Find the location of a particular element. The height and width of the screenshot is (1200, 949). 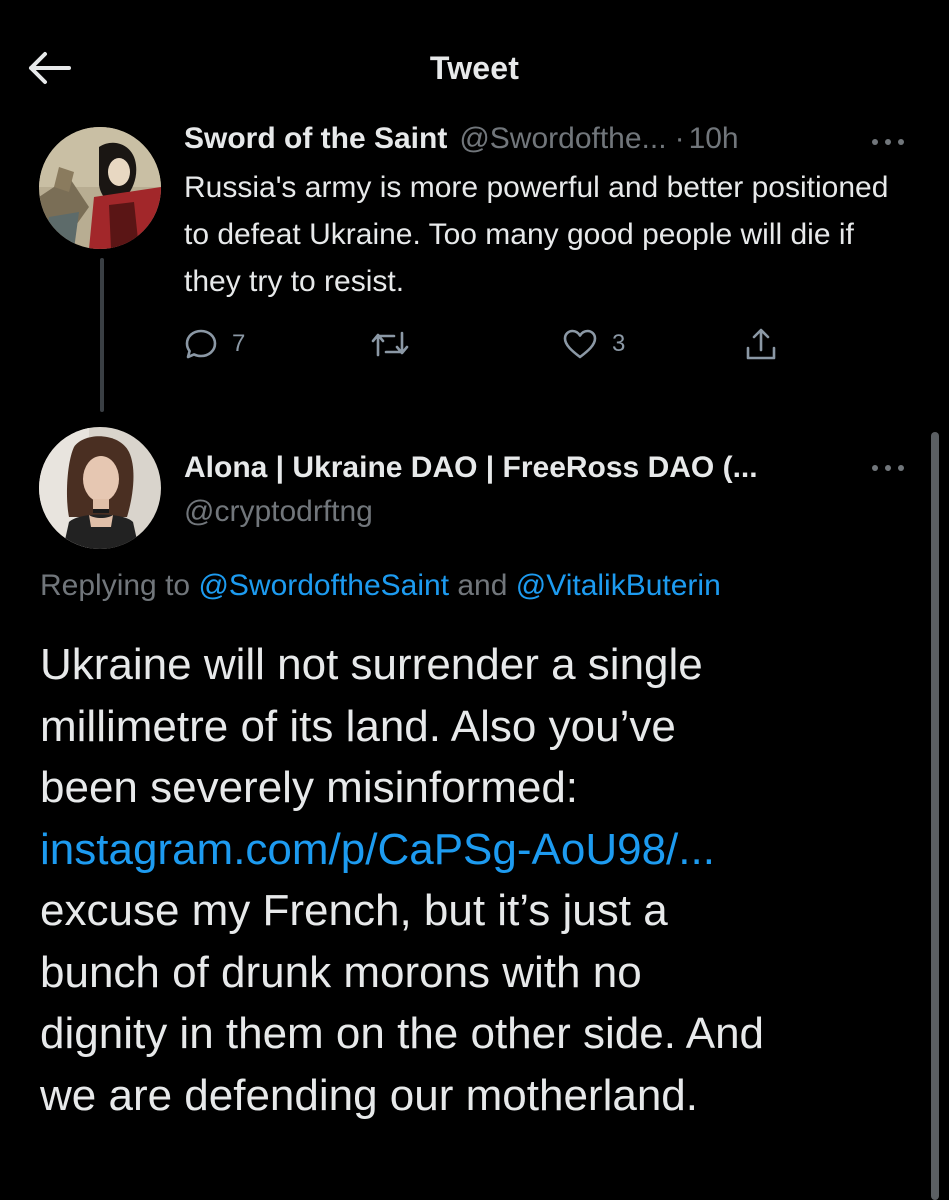

thread-connector is located at coordinates (102, 335).